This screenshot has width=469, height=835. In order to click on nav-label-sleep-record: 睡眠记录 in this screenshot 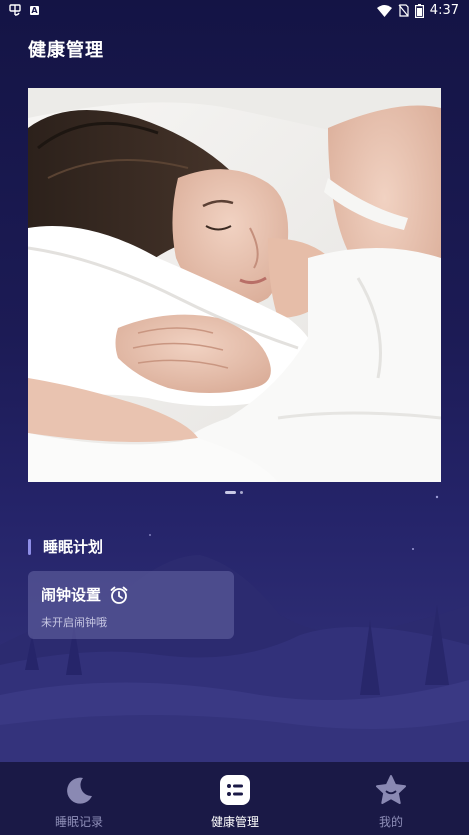, I will do `click(78, 822)`.